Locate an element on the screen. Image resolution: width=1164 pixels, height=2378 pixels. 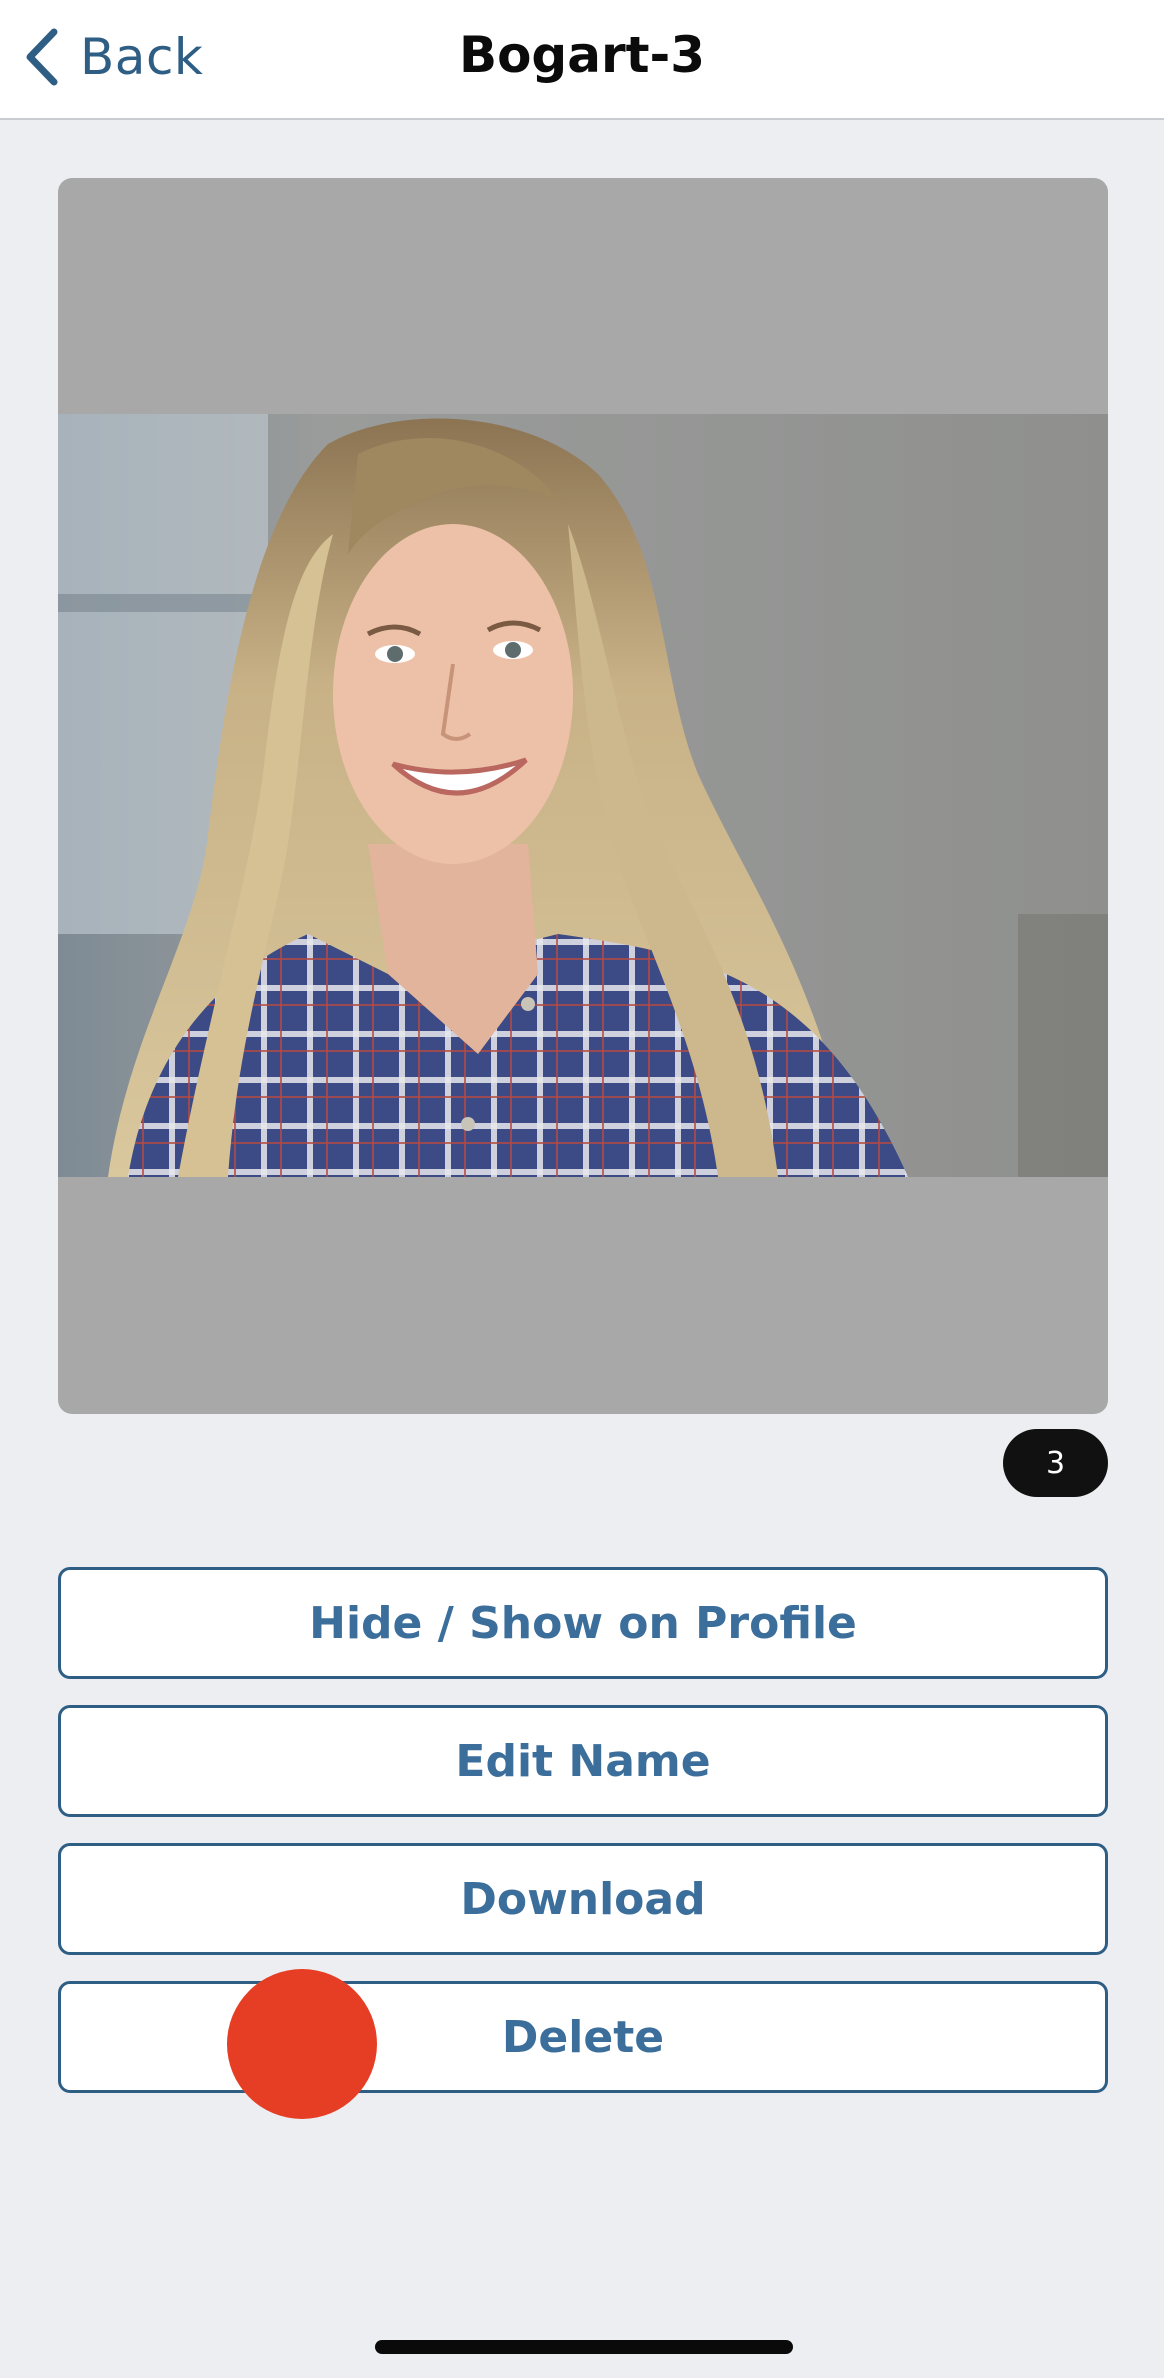
touch-indicator is located at coordinates (302, 2044).